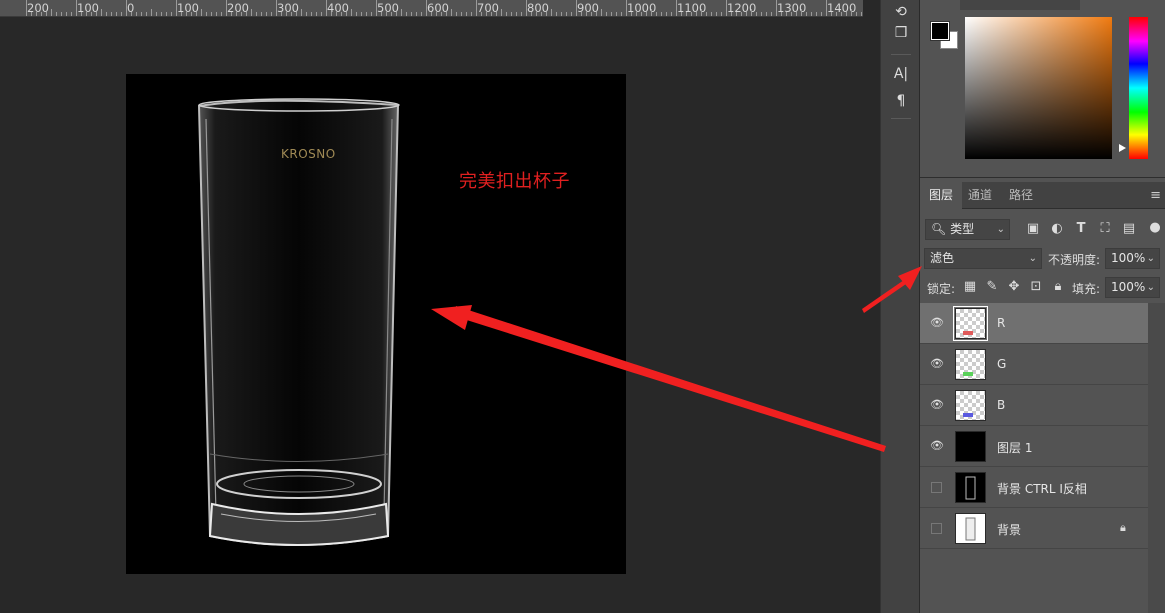 This screenshot has height=613, width=1165. I want to click on chevron-down-icon: ⌄, so click(1032, 258).